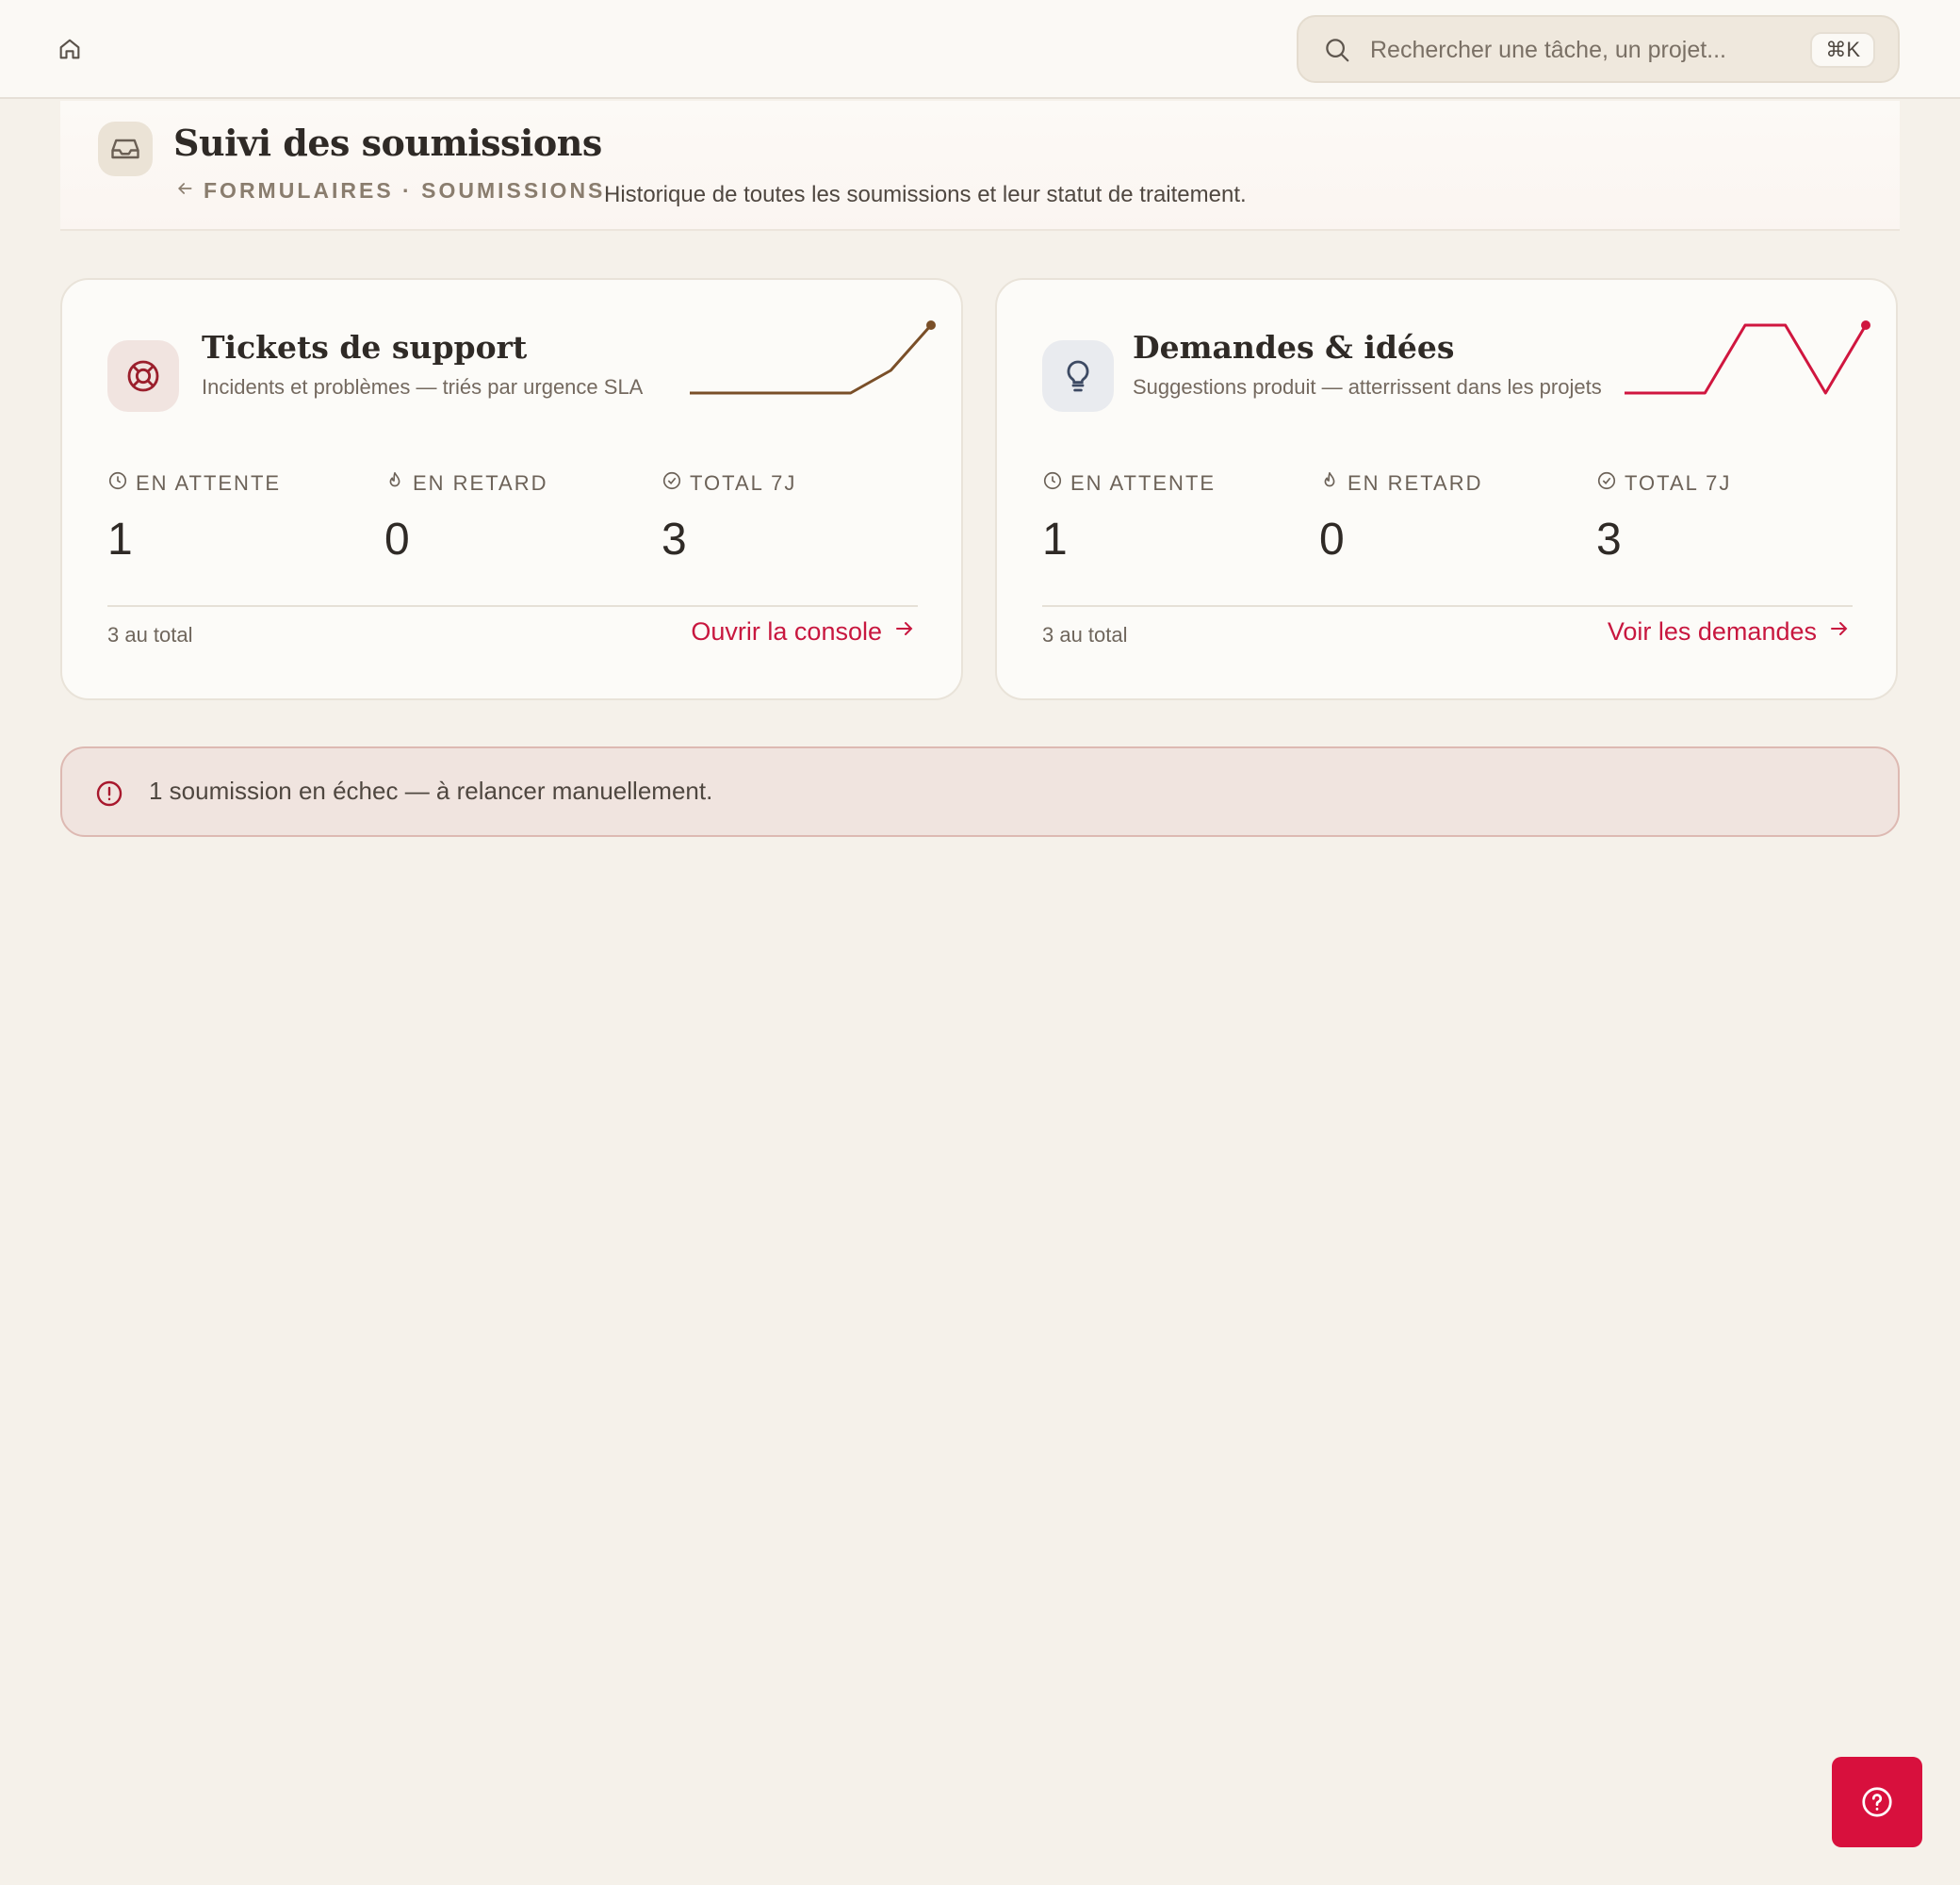  I want to click on open-console-link: Ouvrir la console, so click(803, 632).